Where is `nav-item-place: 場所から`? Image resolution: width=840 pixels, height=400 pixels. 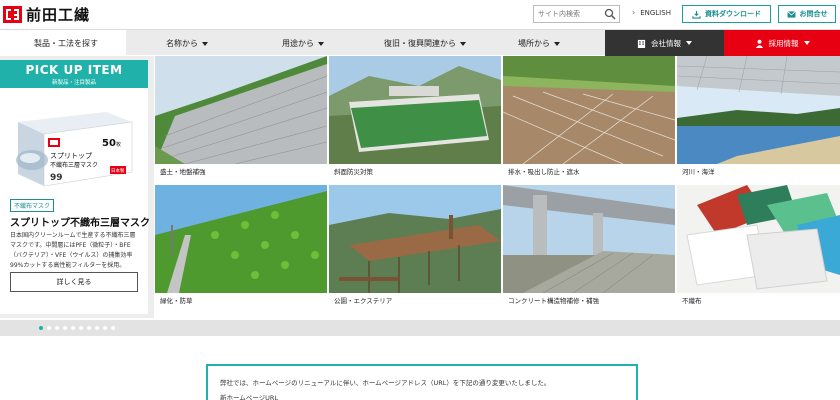
nav-item-place: 場所から is located at coordinates (539, 43).